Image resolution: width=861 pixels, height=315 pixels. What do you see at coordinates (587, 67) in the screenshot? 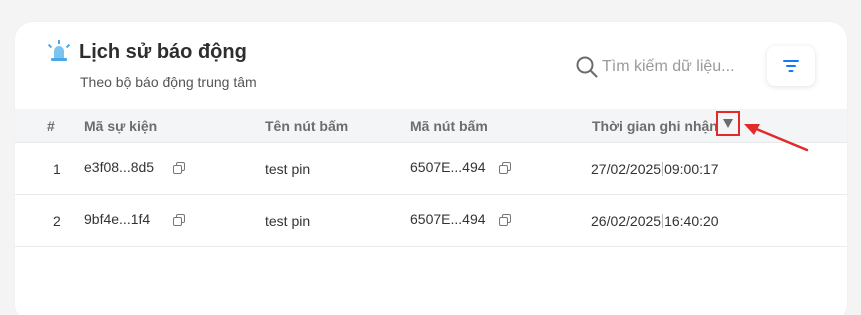
I see `search-icon` at bounding box center [587, 67].